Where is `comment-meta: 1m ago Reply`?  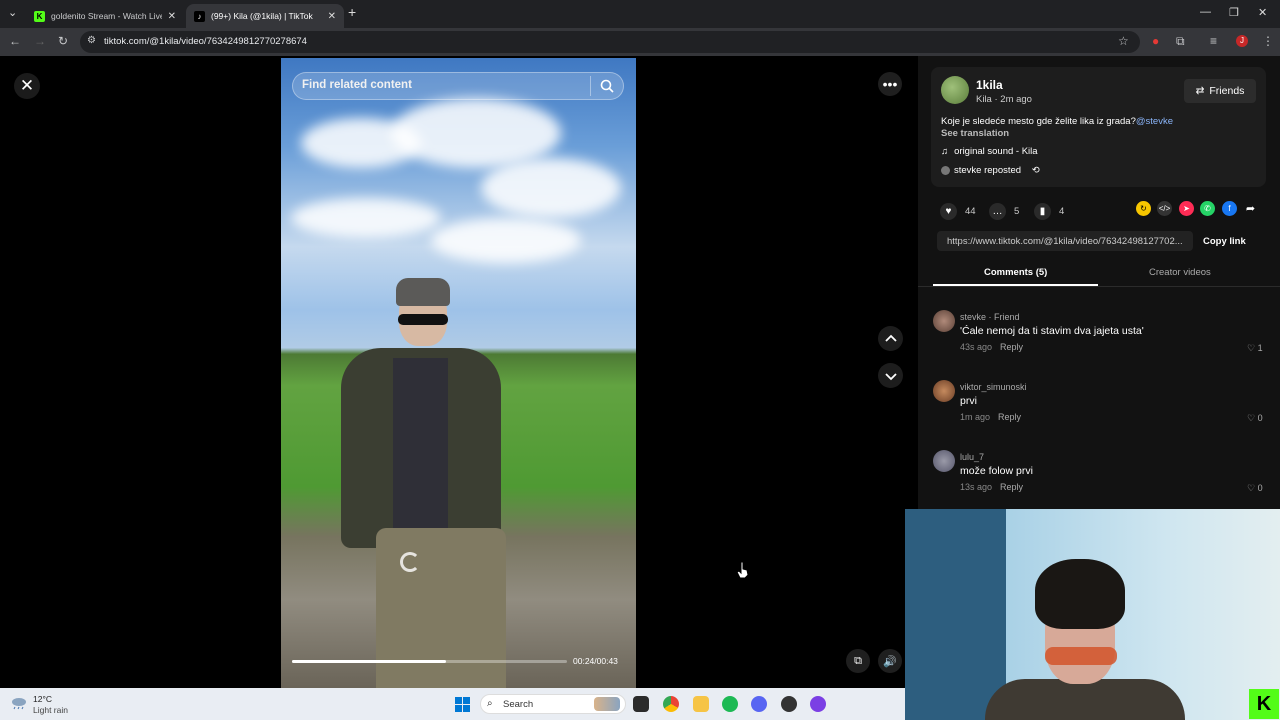
comment-meta: 1m ago Reply is located at coordinates (990, 417).